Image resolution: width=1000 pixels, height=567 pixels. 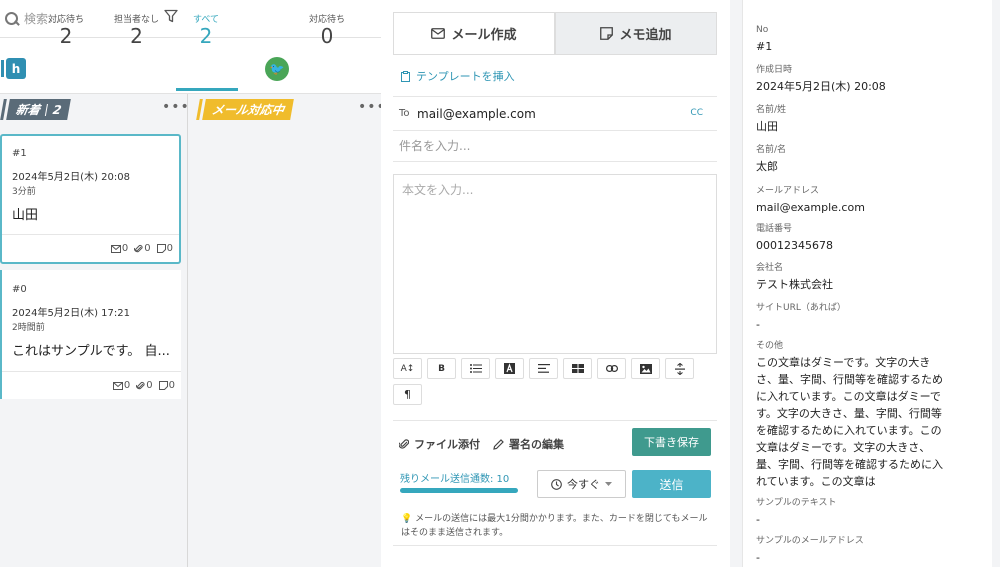 I want to click on field-key: メールアドレス, so click(x=788, y=191).